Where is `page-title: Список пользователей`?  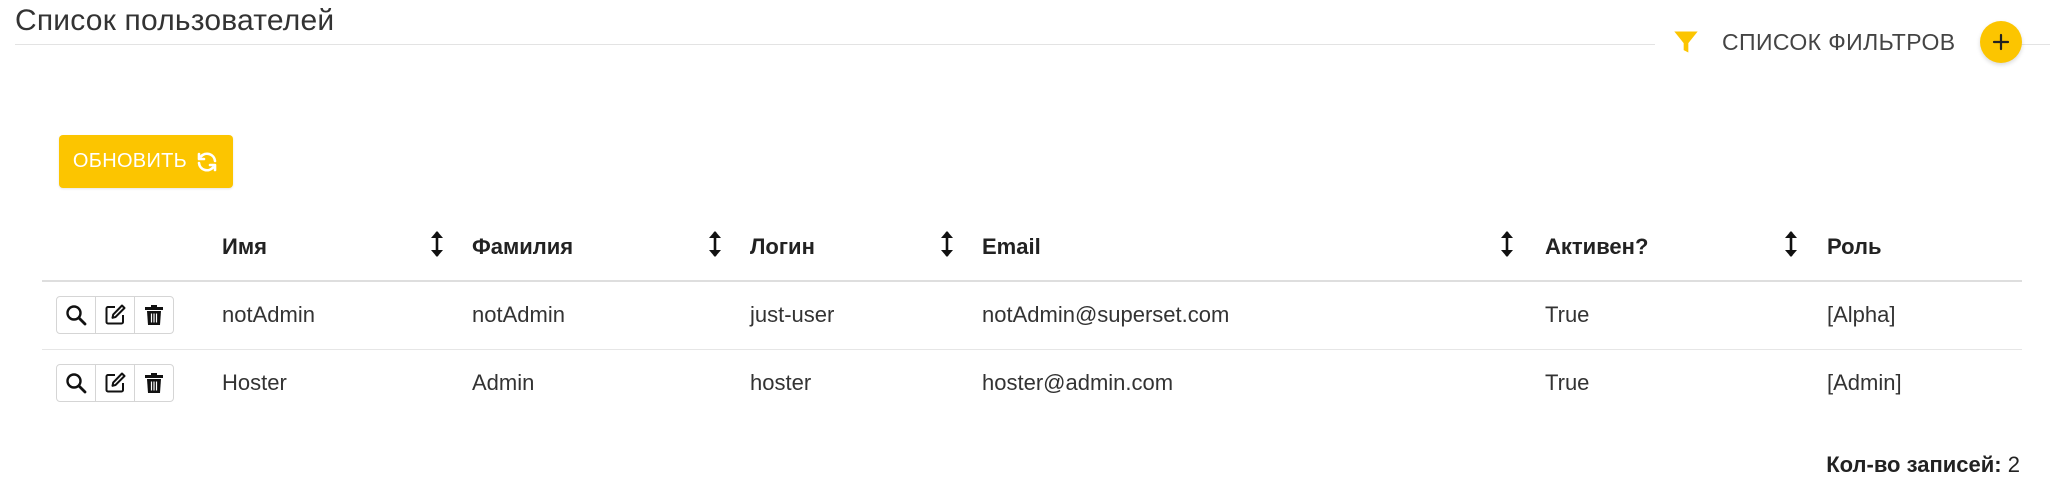 page-title: Список пользователей is located at coordinates (175, 20).